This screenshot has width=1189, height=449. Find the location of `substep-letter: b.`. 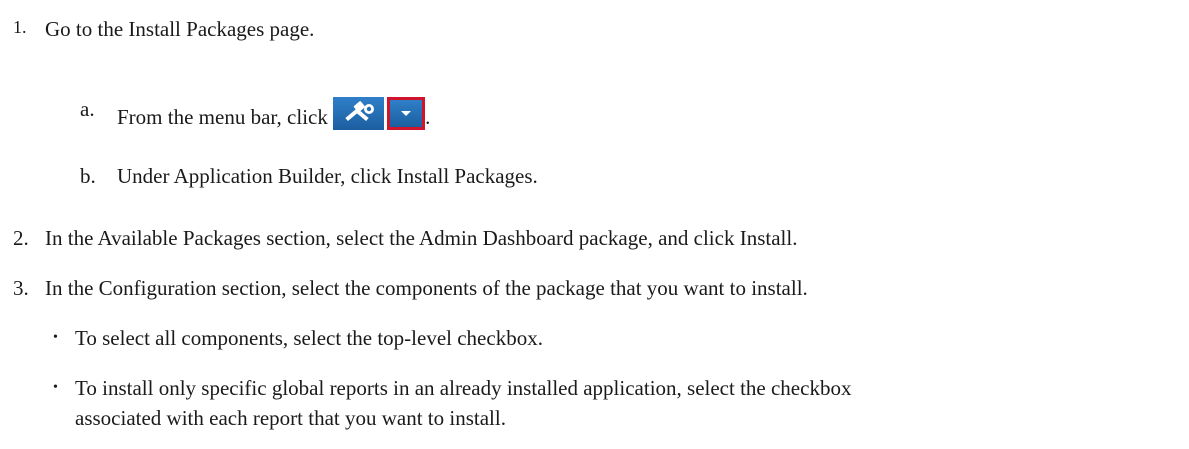

substep-letter: b. is located at coordinates (88, 176).